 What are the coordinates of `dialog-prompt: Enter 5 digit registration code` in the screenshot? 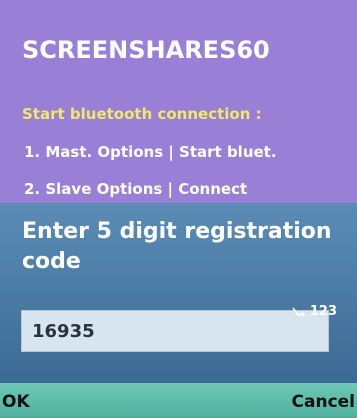 It's located at (177, 246).